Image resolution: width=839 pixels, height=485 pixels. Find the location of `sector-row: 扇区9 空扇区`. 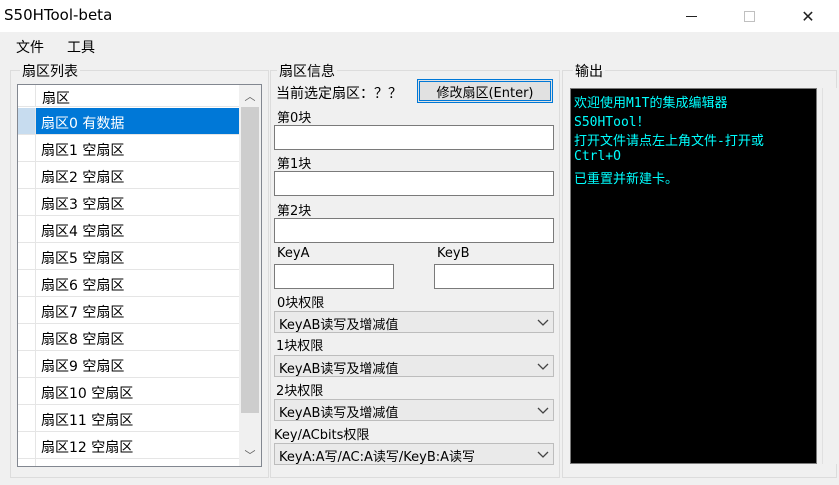

sector-row: 扇区9 空扇区 is located at coordinates (128, 364).